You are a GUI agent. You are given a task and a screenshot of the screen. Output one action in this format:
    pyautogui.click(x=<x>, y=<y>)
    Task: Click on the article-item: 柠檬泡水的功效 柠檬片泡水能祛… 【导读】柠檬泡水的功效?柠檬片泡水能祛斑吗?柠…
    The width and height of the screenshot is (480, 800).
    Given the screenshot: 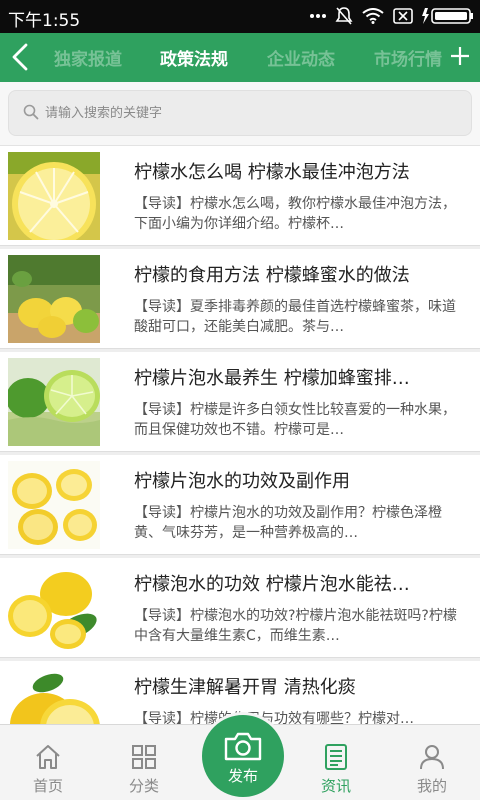 What is the action you would take?
    pyautogui.click(x=240, y=608)
    